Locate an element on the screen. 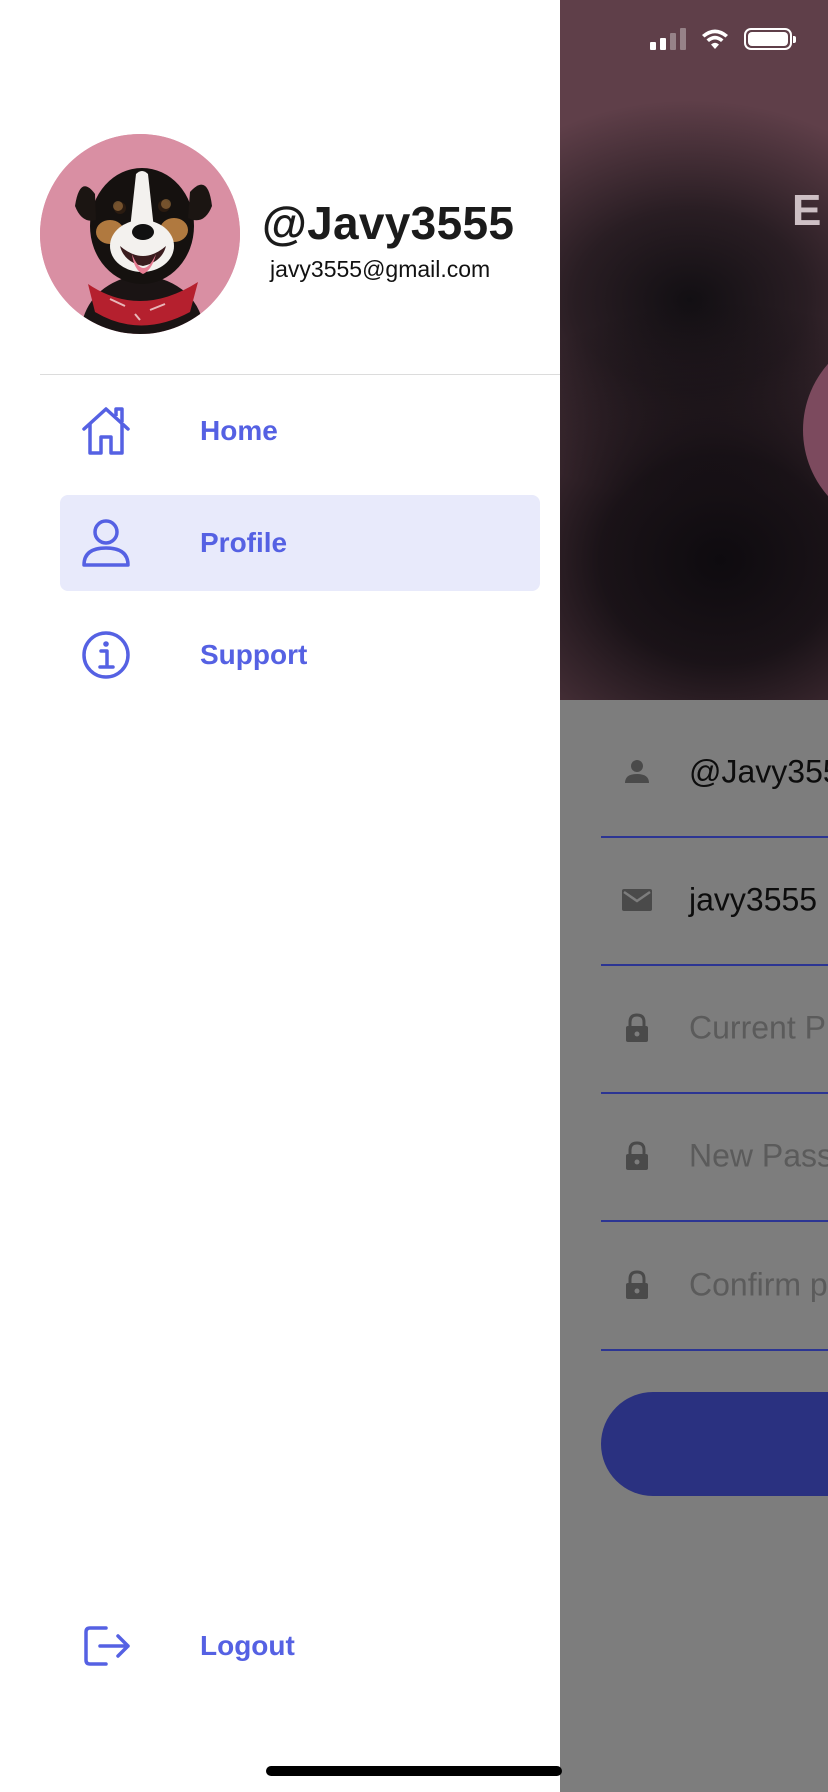  dog-avatar-image is located at coordinates (140, 234).